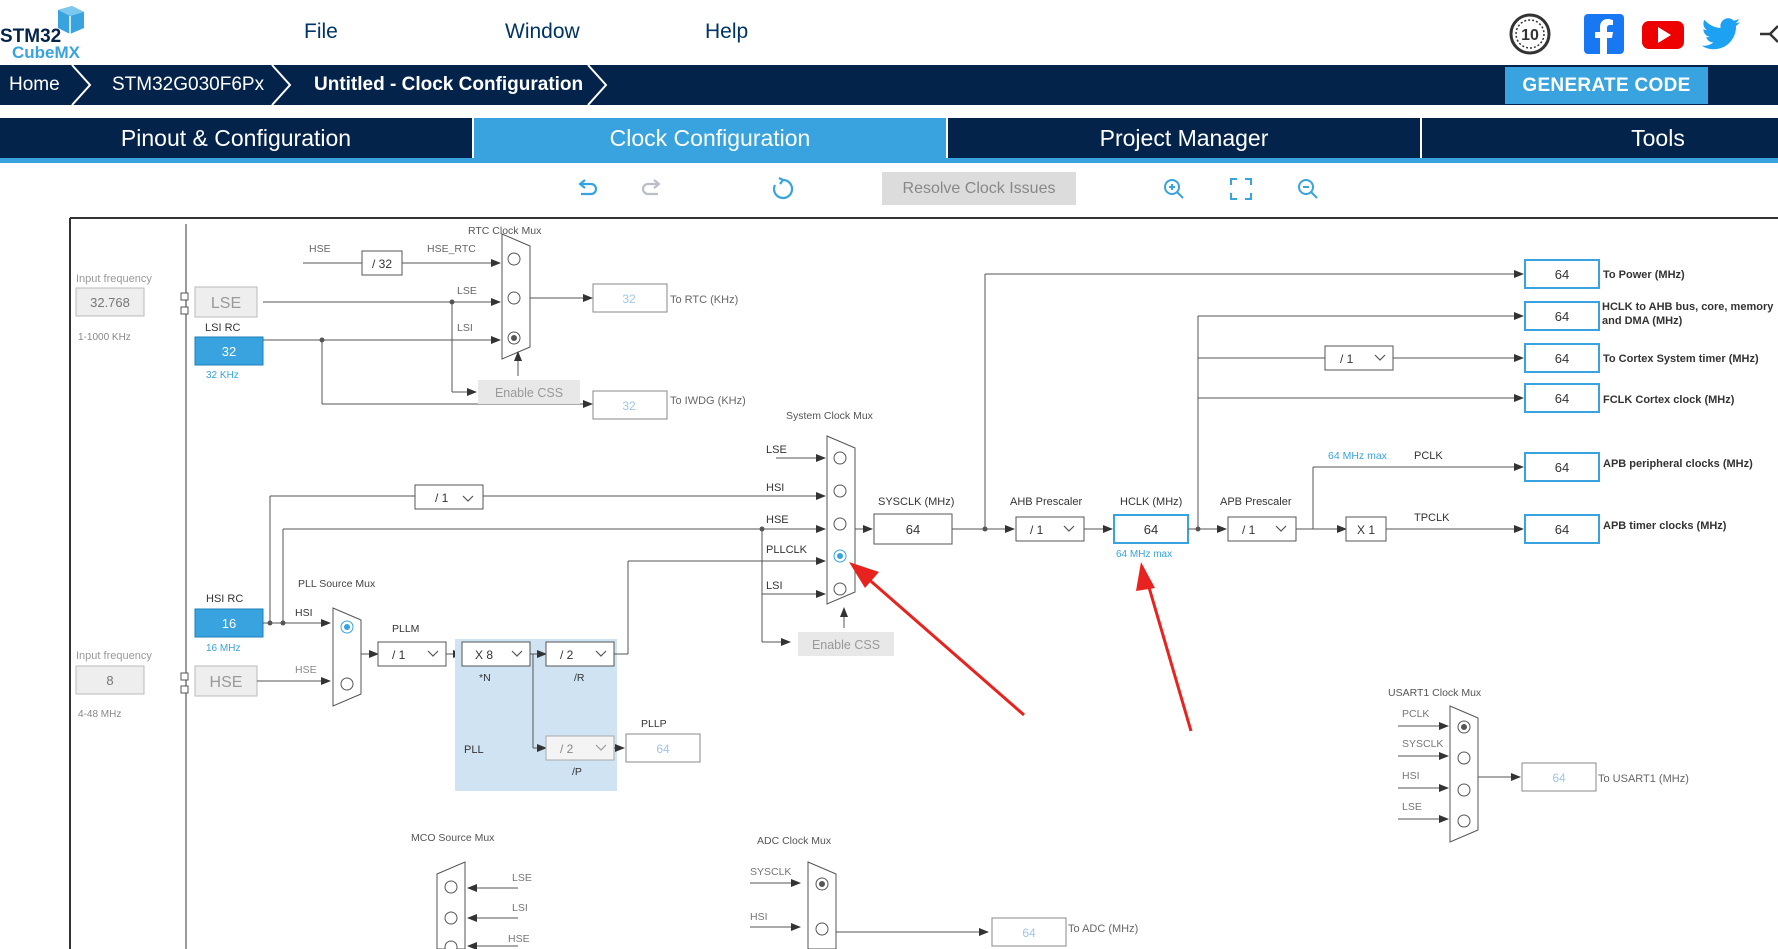 The width and height of the screenshot is (1778, 949). What do you see at coordinates (451, 918) in the screenshot?
I see `mco-mux-lsi-radio` at bounding box center [451, 918].